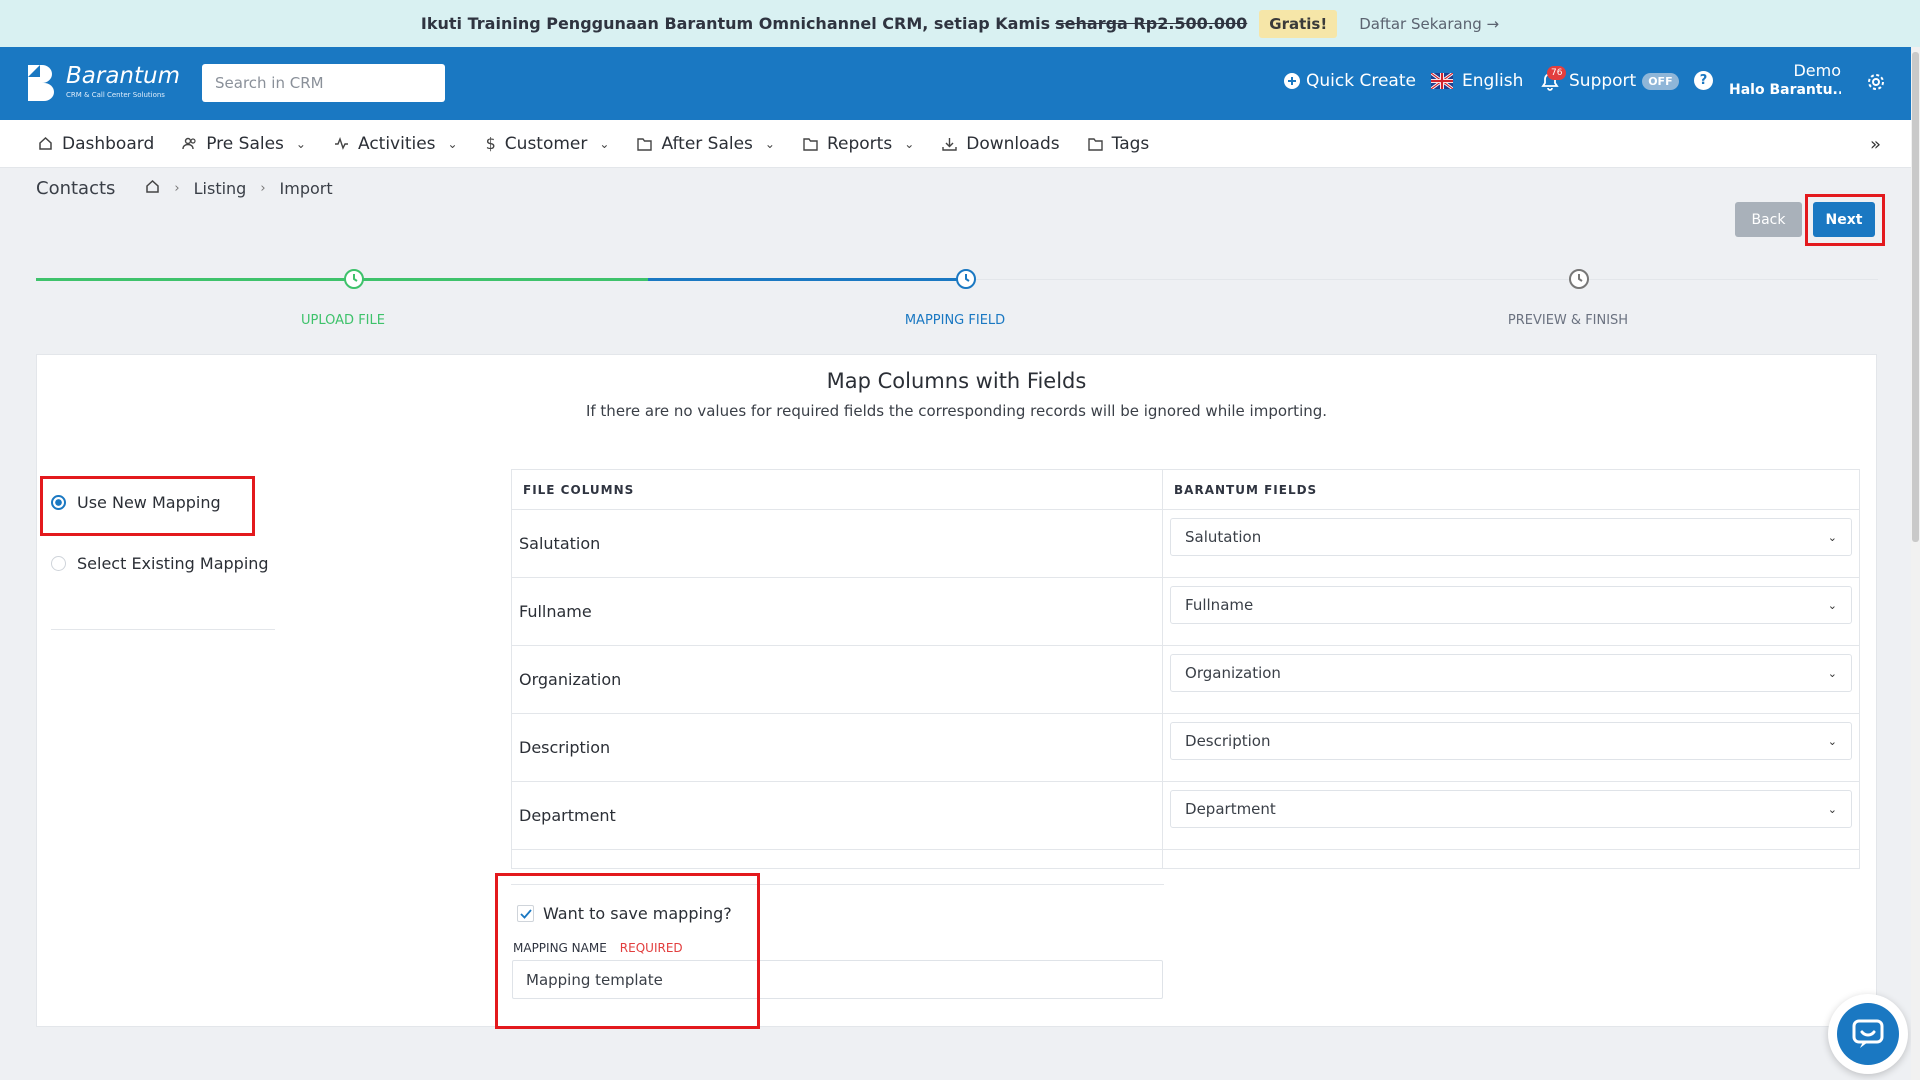 The height and width of the screenshot is (1080, 1920). Describe the element at coordinates (1511, 741) in the screenshot. I see `field-select: Description ⌄` at that location.